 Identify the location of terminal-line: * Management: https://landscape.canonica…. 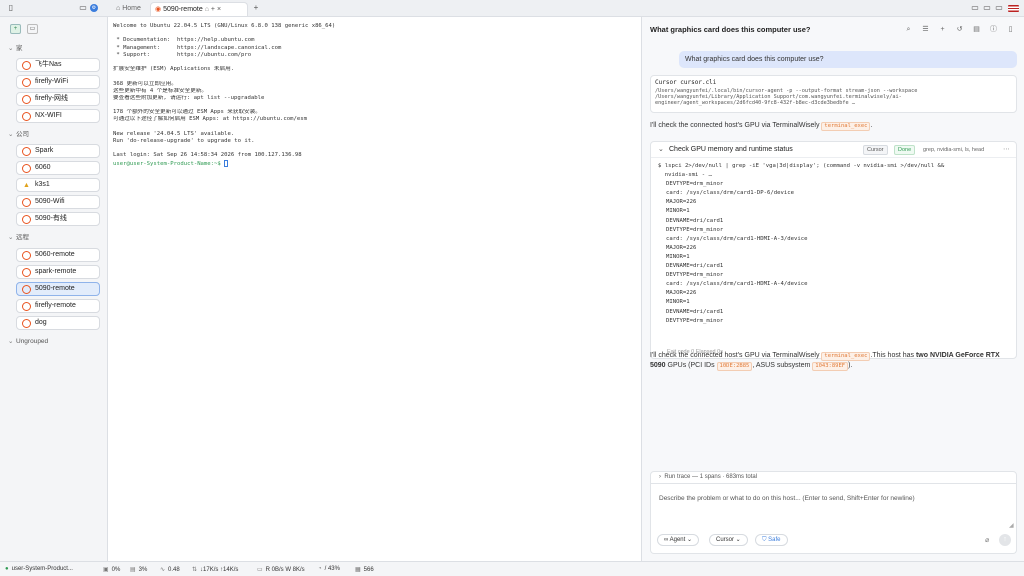
(197, 47).